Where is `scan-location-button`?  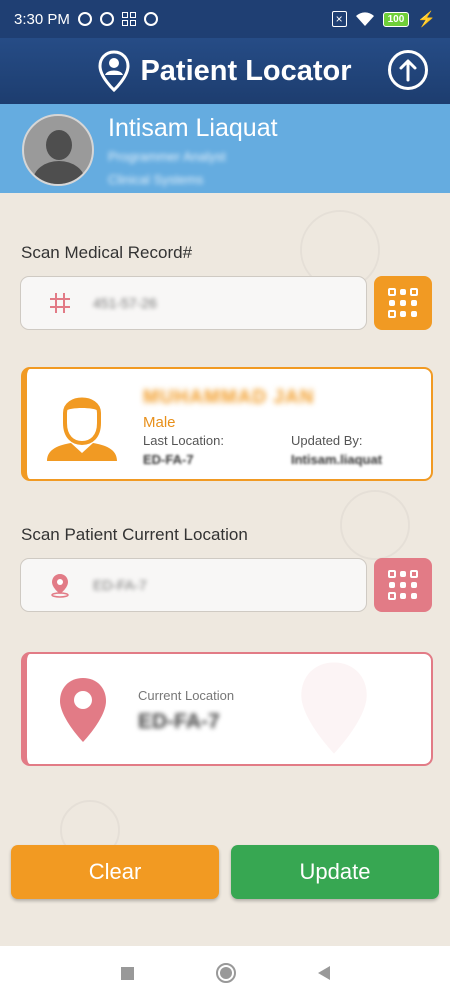 scan-location-button is located at coordinates (403, 585).